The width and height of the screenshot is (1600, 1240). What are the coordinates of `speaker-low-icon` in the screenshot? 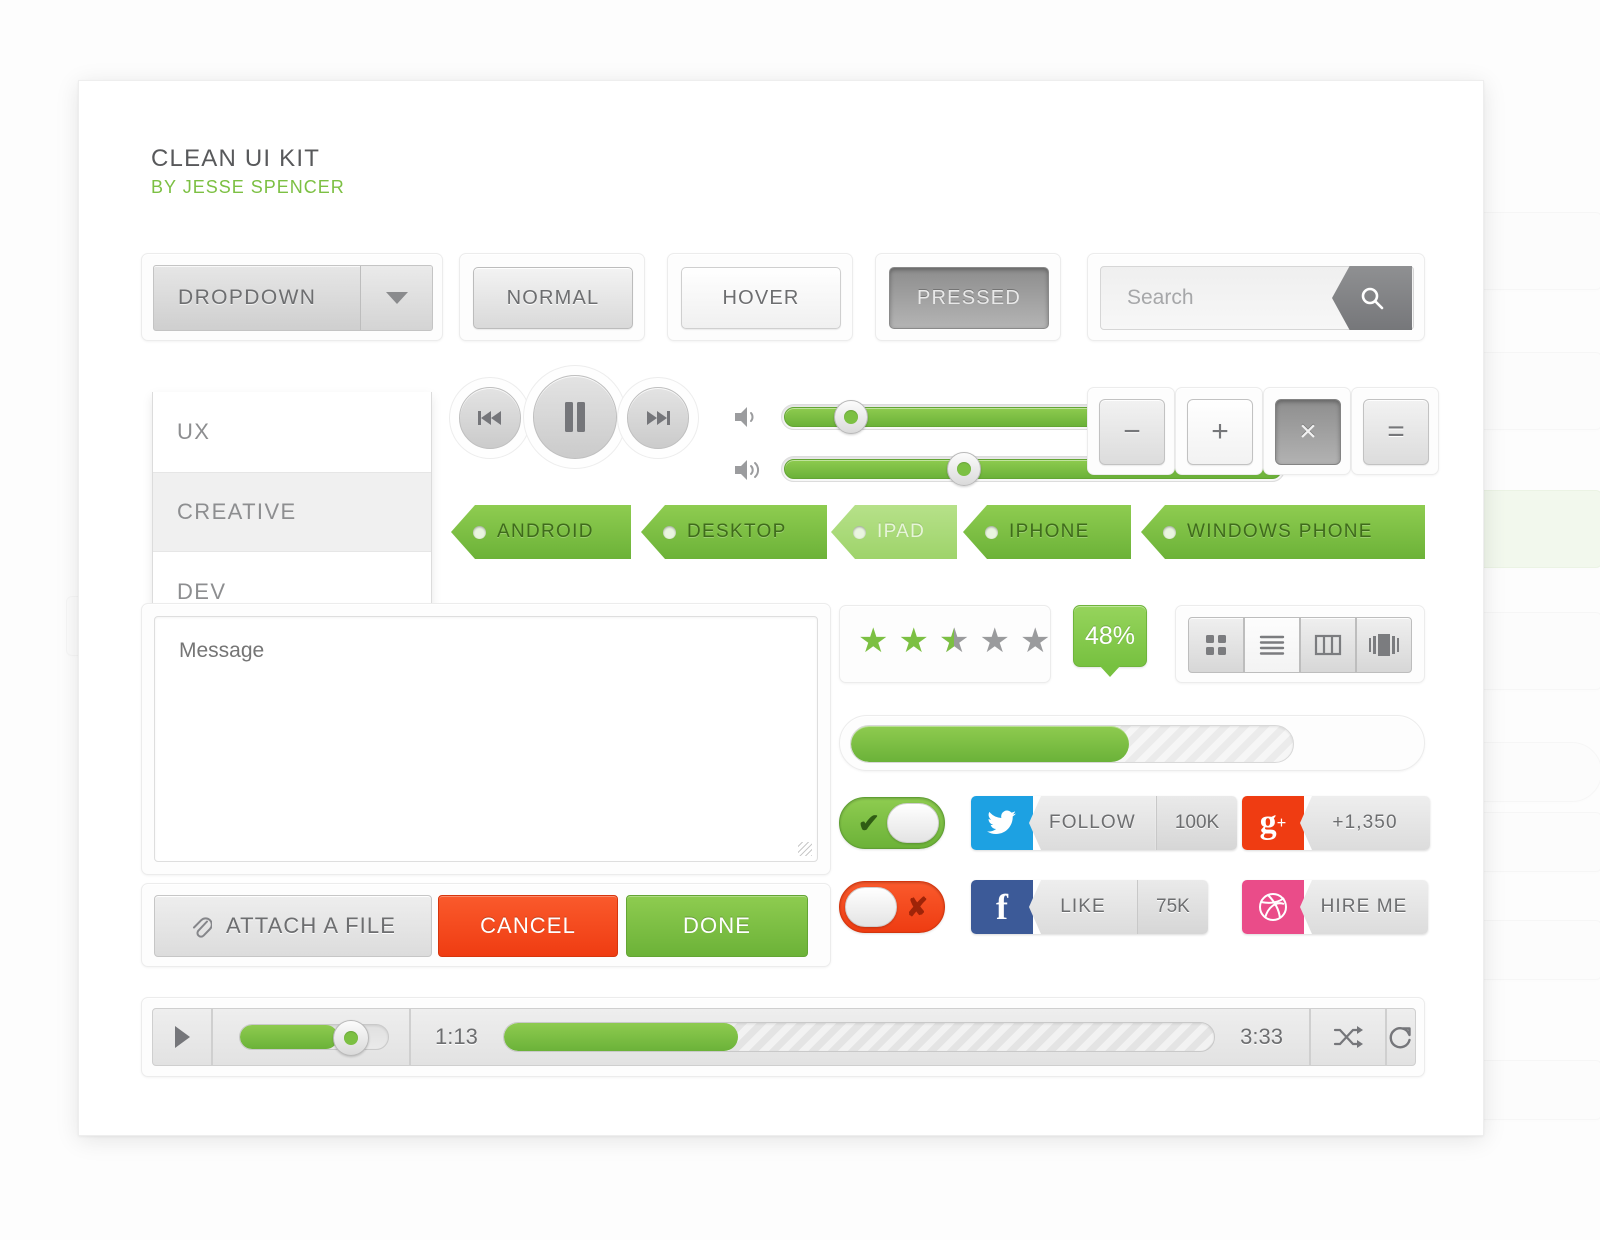 It's located at (749, 419).